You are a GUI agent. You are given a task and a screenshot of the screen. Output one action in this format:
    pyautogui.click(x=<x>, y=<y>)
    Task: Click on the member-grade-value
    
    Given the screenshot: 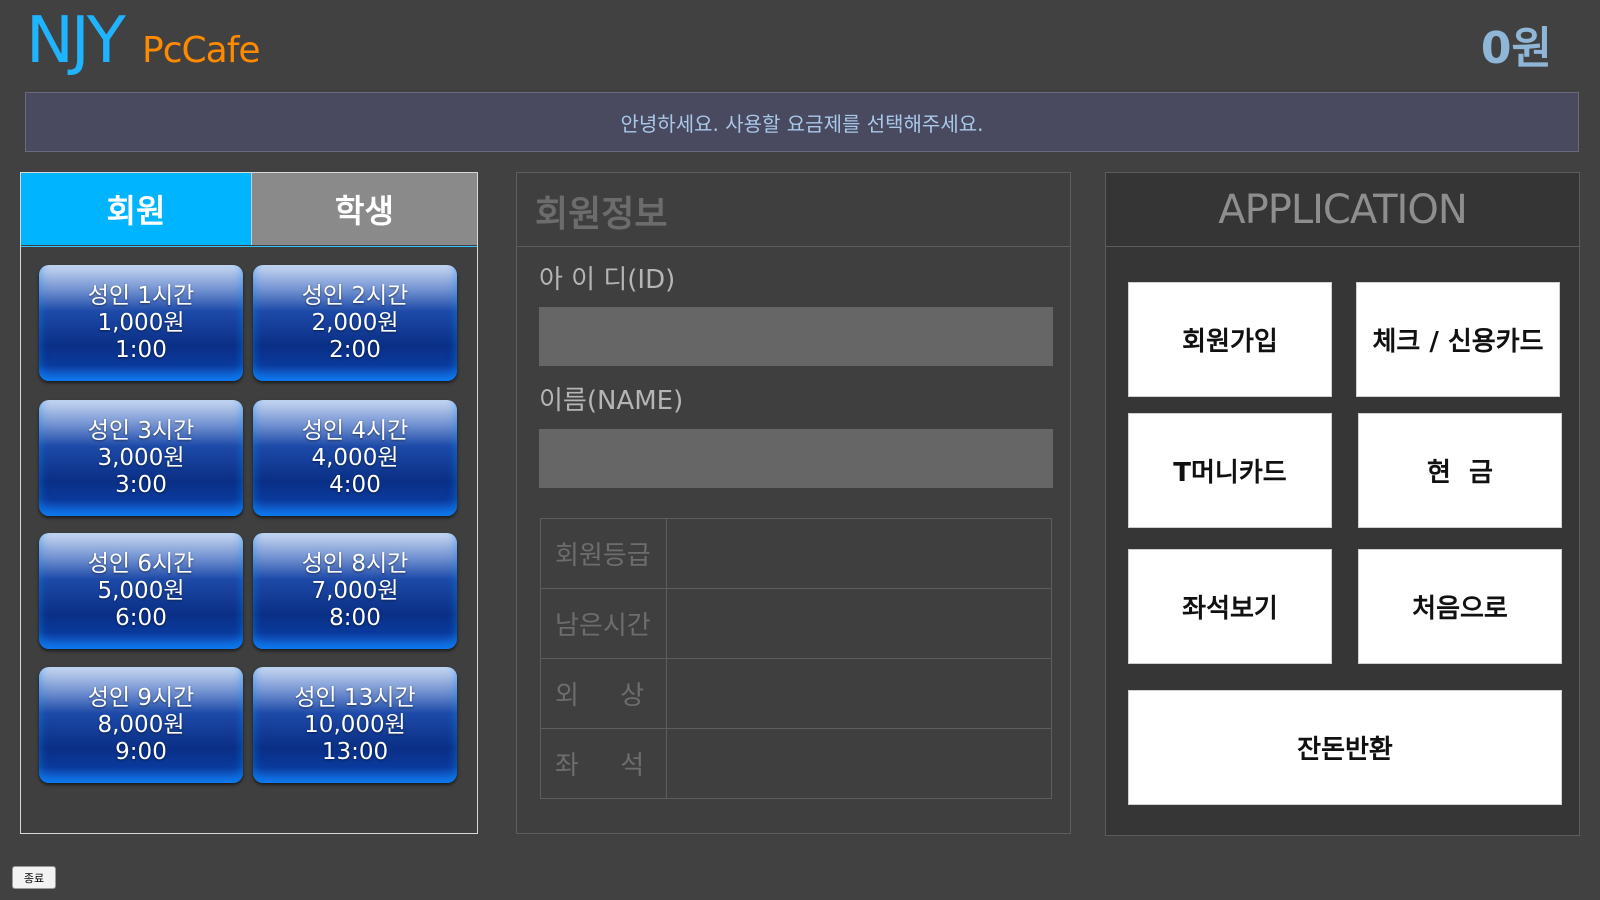 What is the action you would take?
    pyautogui.click(x=859, y=553)
    